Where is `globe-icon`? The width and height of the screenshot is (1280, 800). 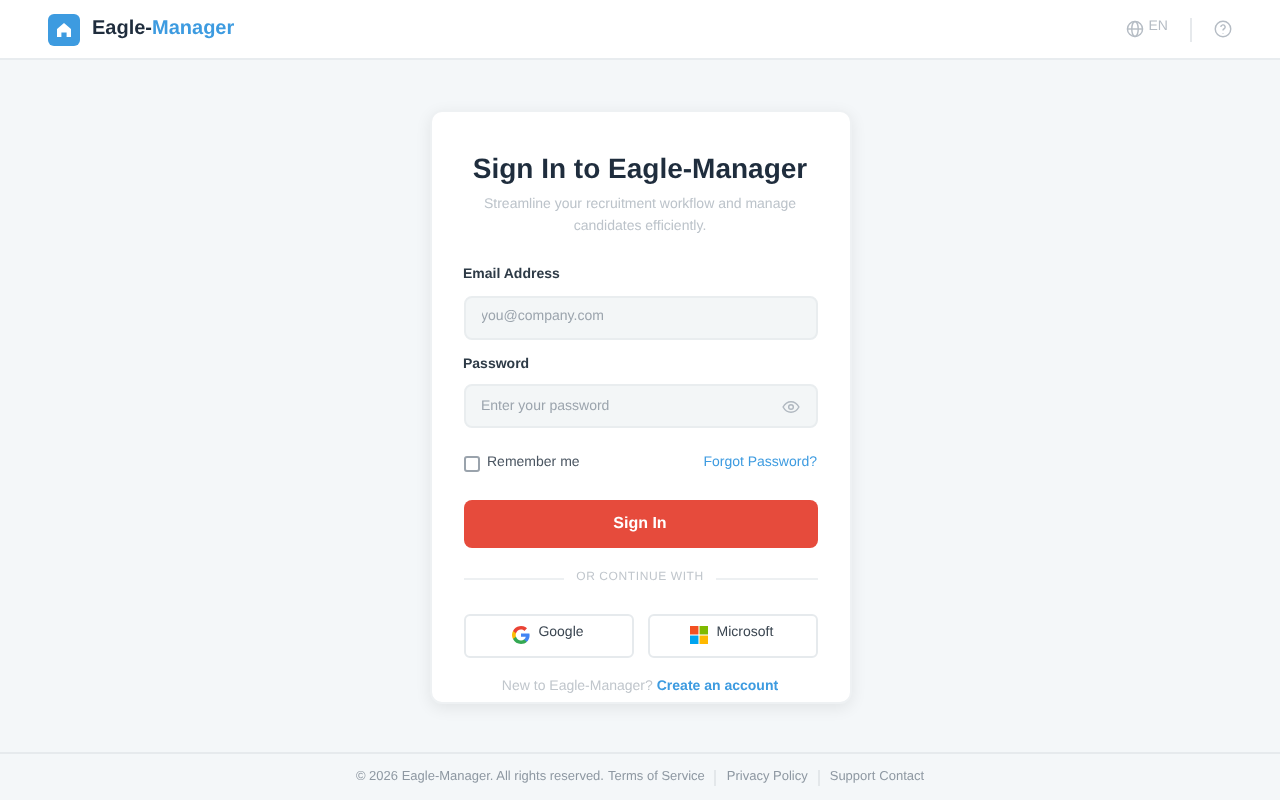
globe-icon is located at coordinates (1135, 29).